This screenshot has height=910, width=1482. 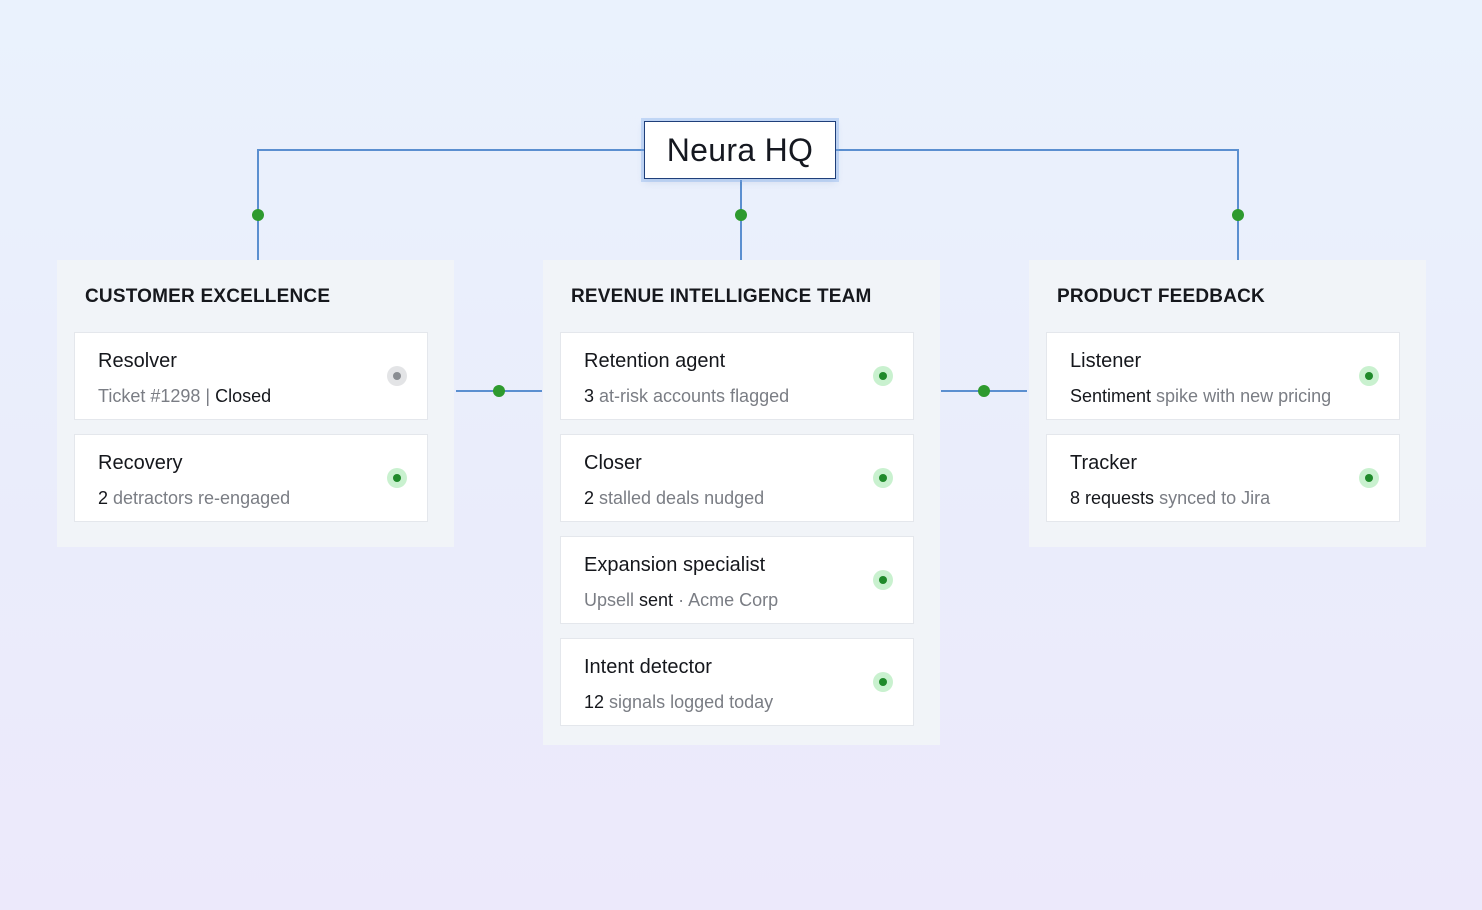 I want to click on agent-detail: 2 stalled deals nudged, so click(x=674, y=498).